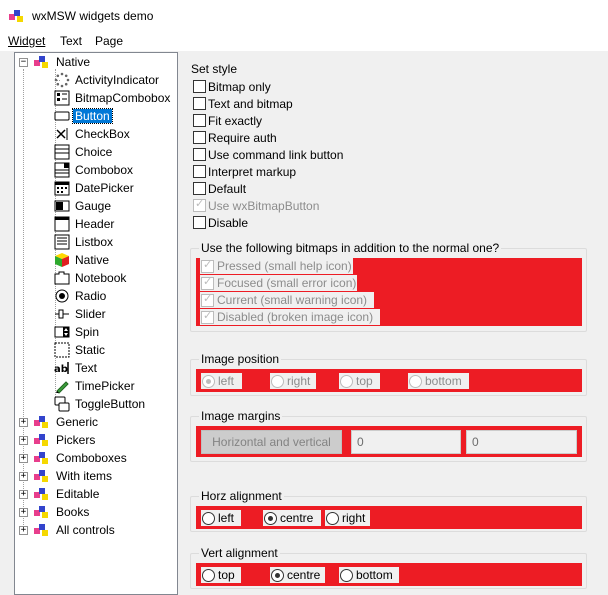 This screenshot has width=608, height=595. I want to click on tree-item-timepicker: TimePicker, so click(95, 386).